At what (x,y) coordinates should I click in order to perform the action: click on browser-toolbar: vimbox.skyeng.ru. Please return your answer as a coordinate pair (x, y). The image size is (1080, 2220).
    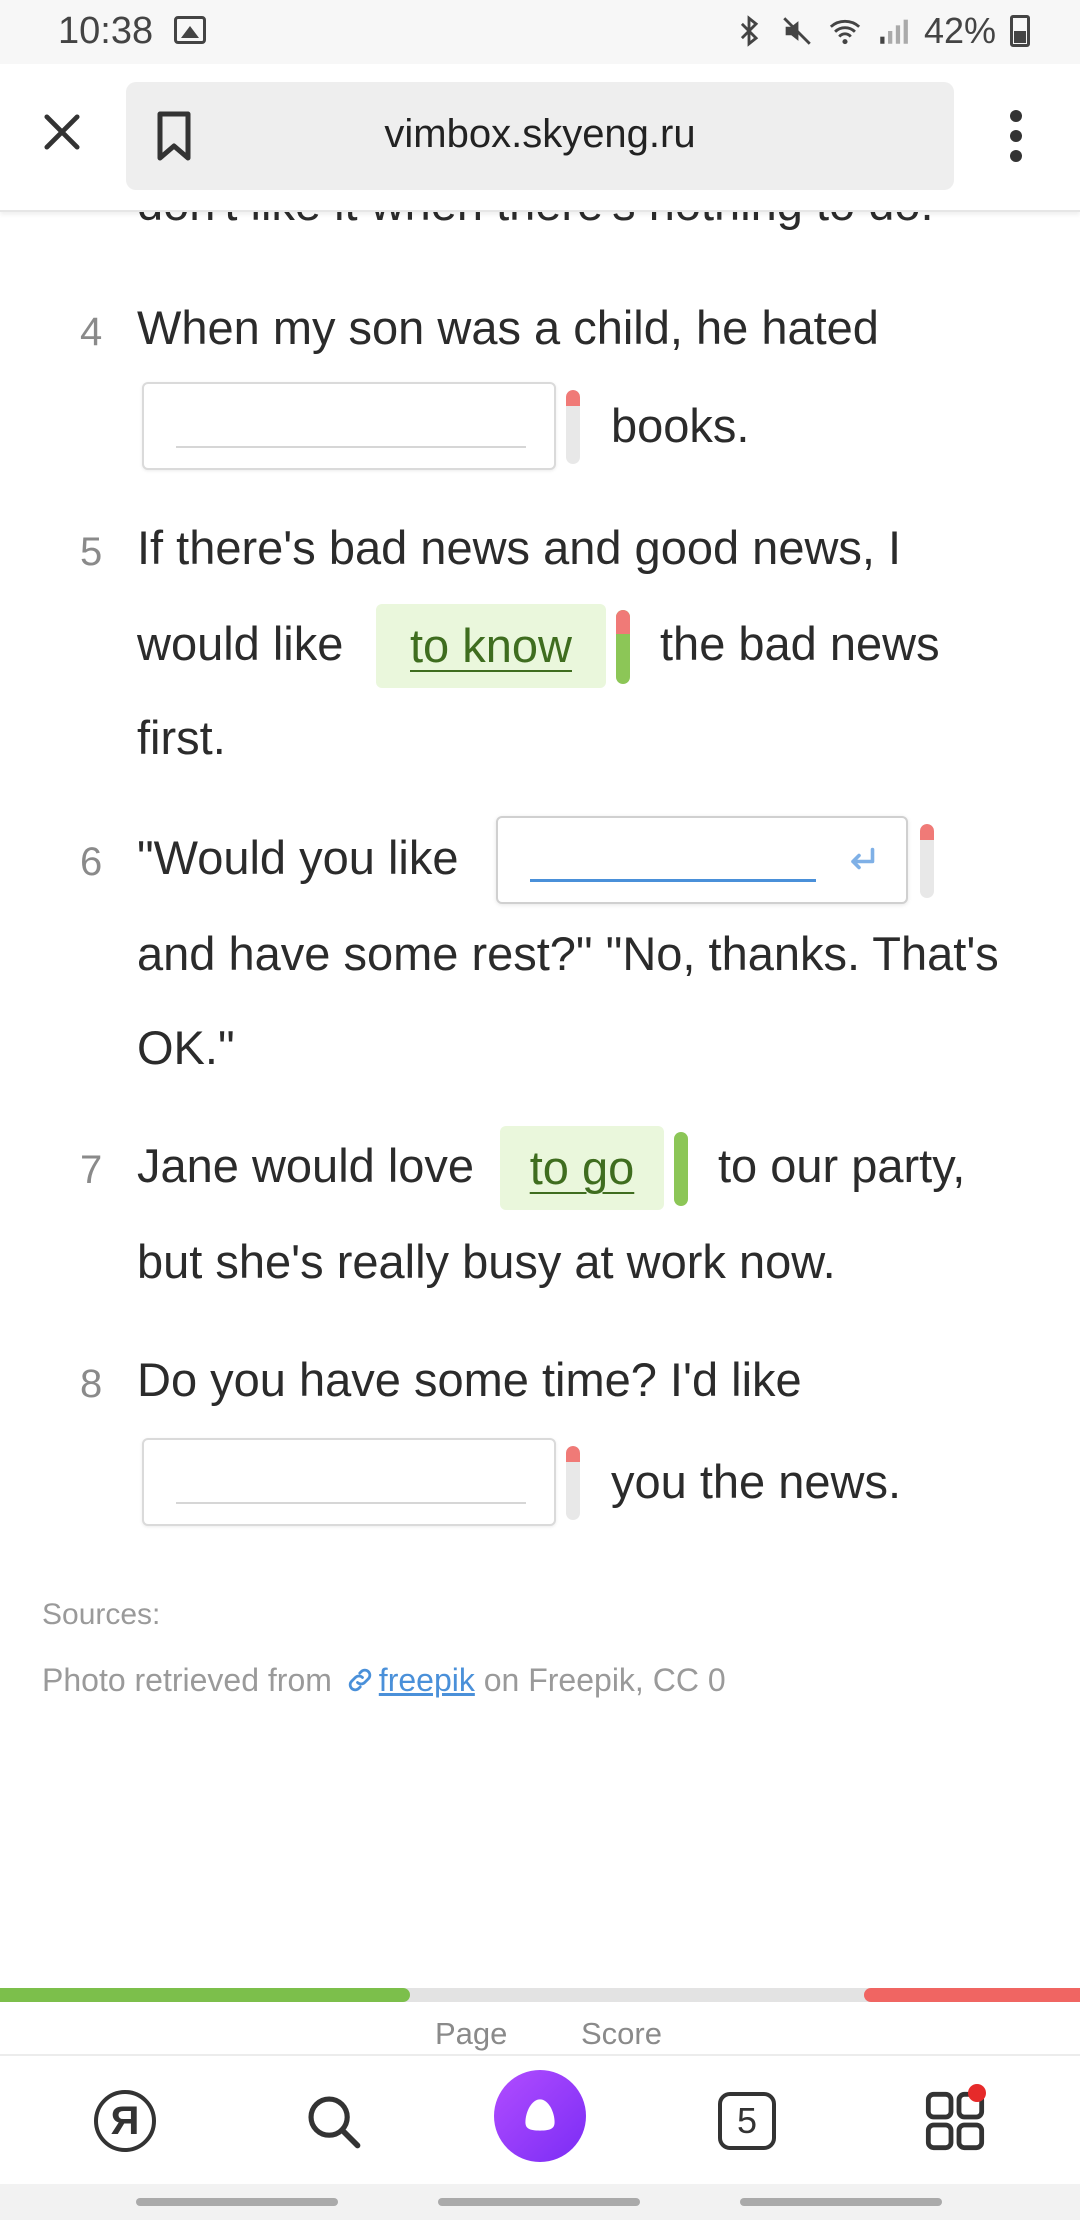
    Looking at the image, I should click on (540, 138).